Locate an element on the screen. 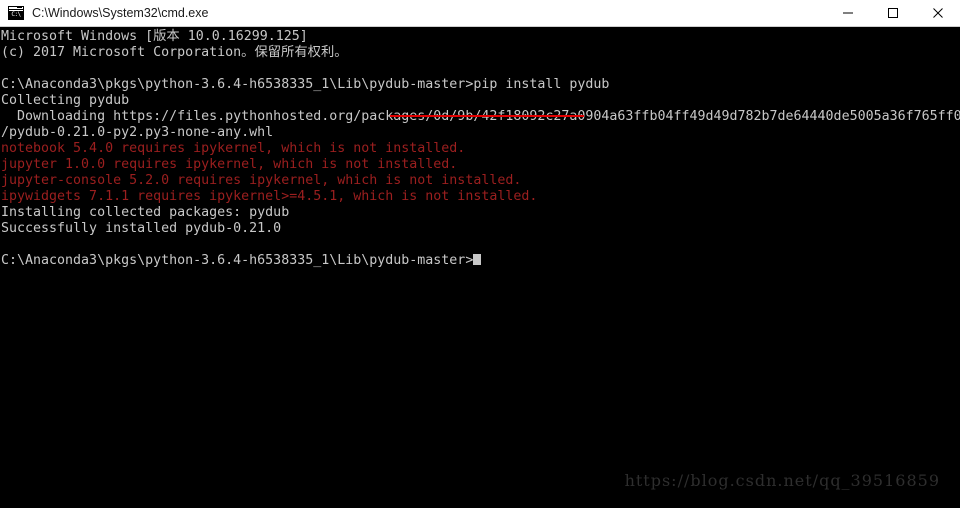  terminal-cursor is located at coordinates (477, 259).